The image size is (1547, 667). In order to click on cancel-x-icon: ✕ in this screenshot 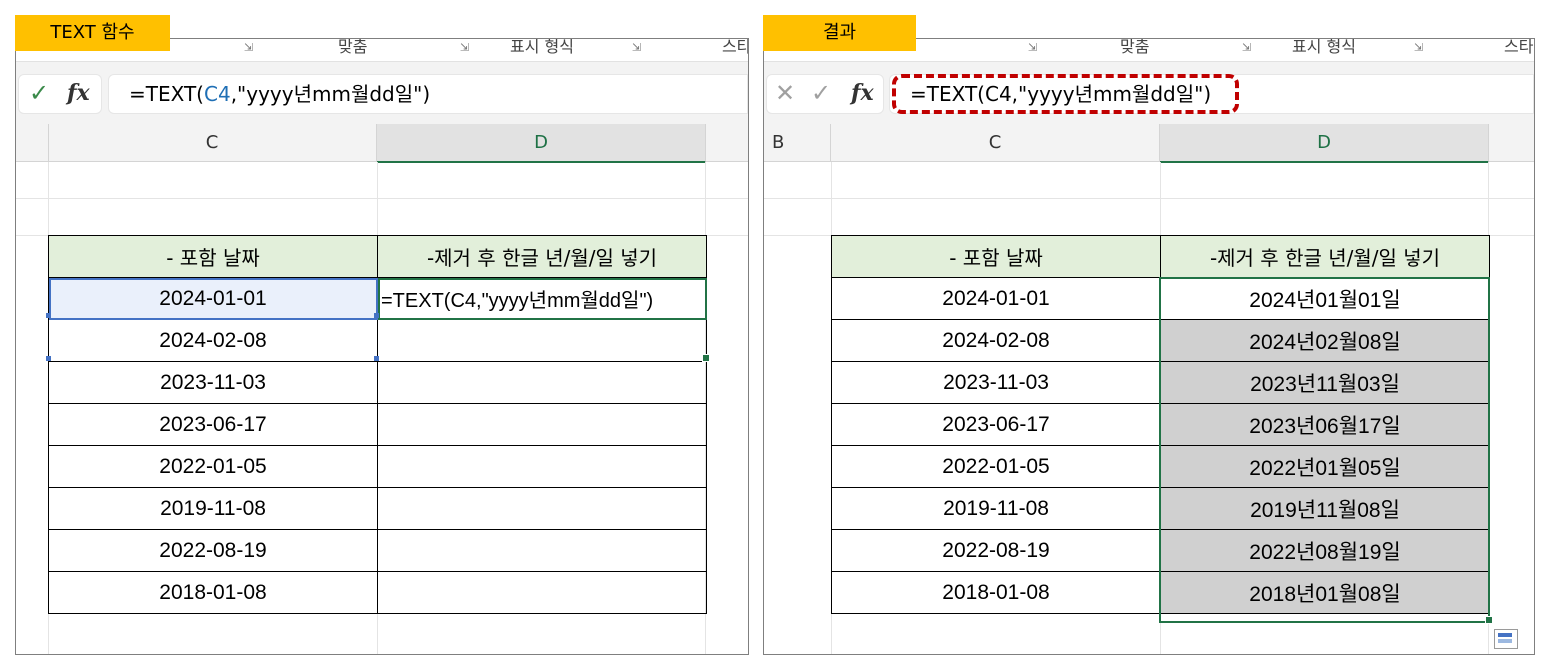, I will do `click(785, 93)`.